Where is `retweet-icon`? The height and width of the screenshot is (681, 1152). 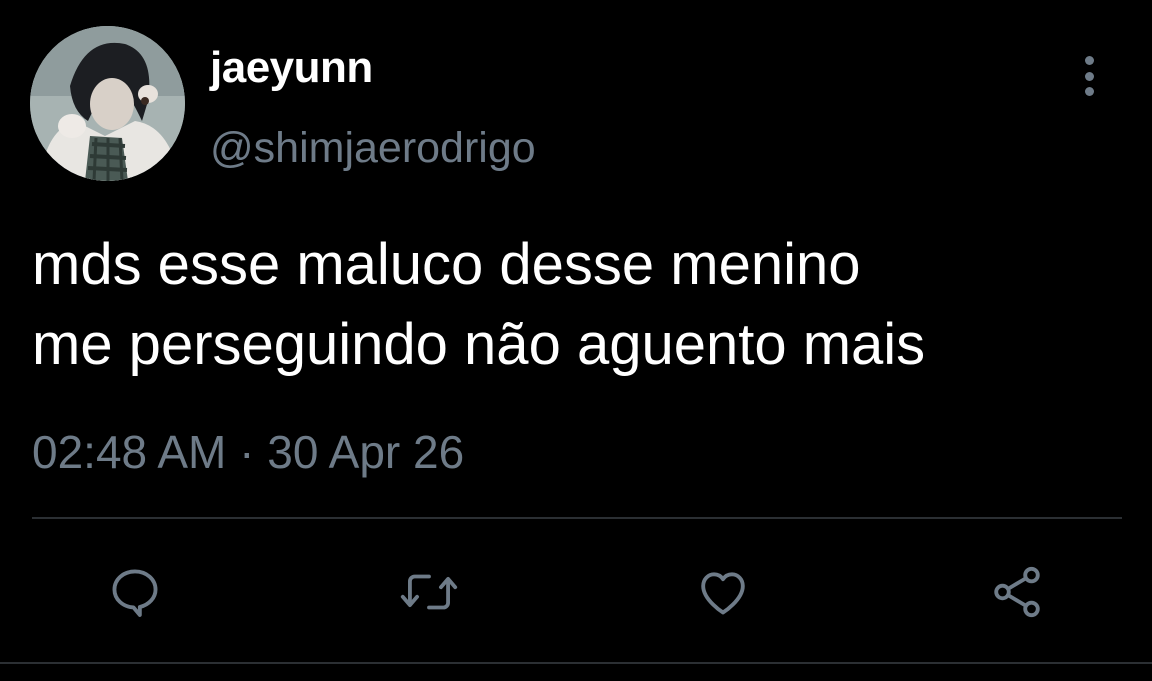
retweet-icon is located at coordinates (429, 592).